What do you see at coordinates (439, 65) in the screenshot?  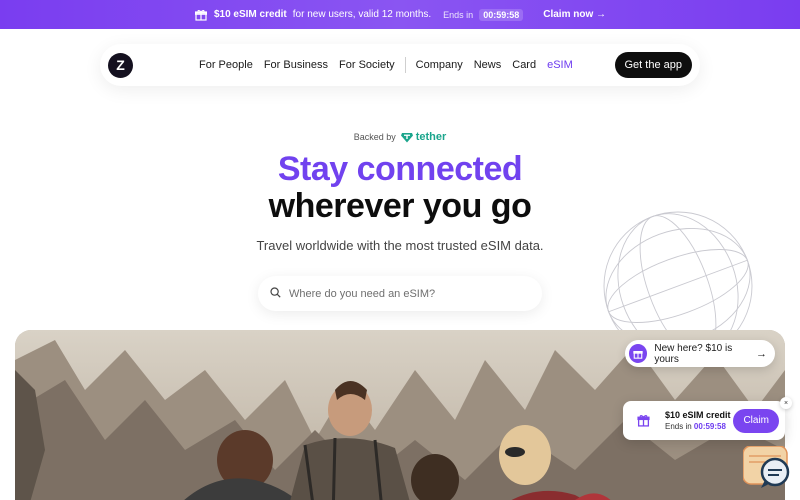 I see `nav-company: Company` at bounding box center [439, 65].